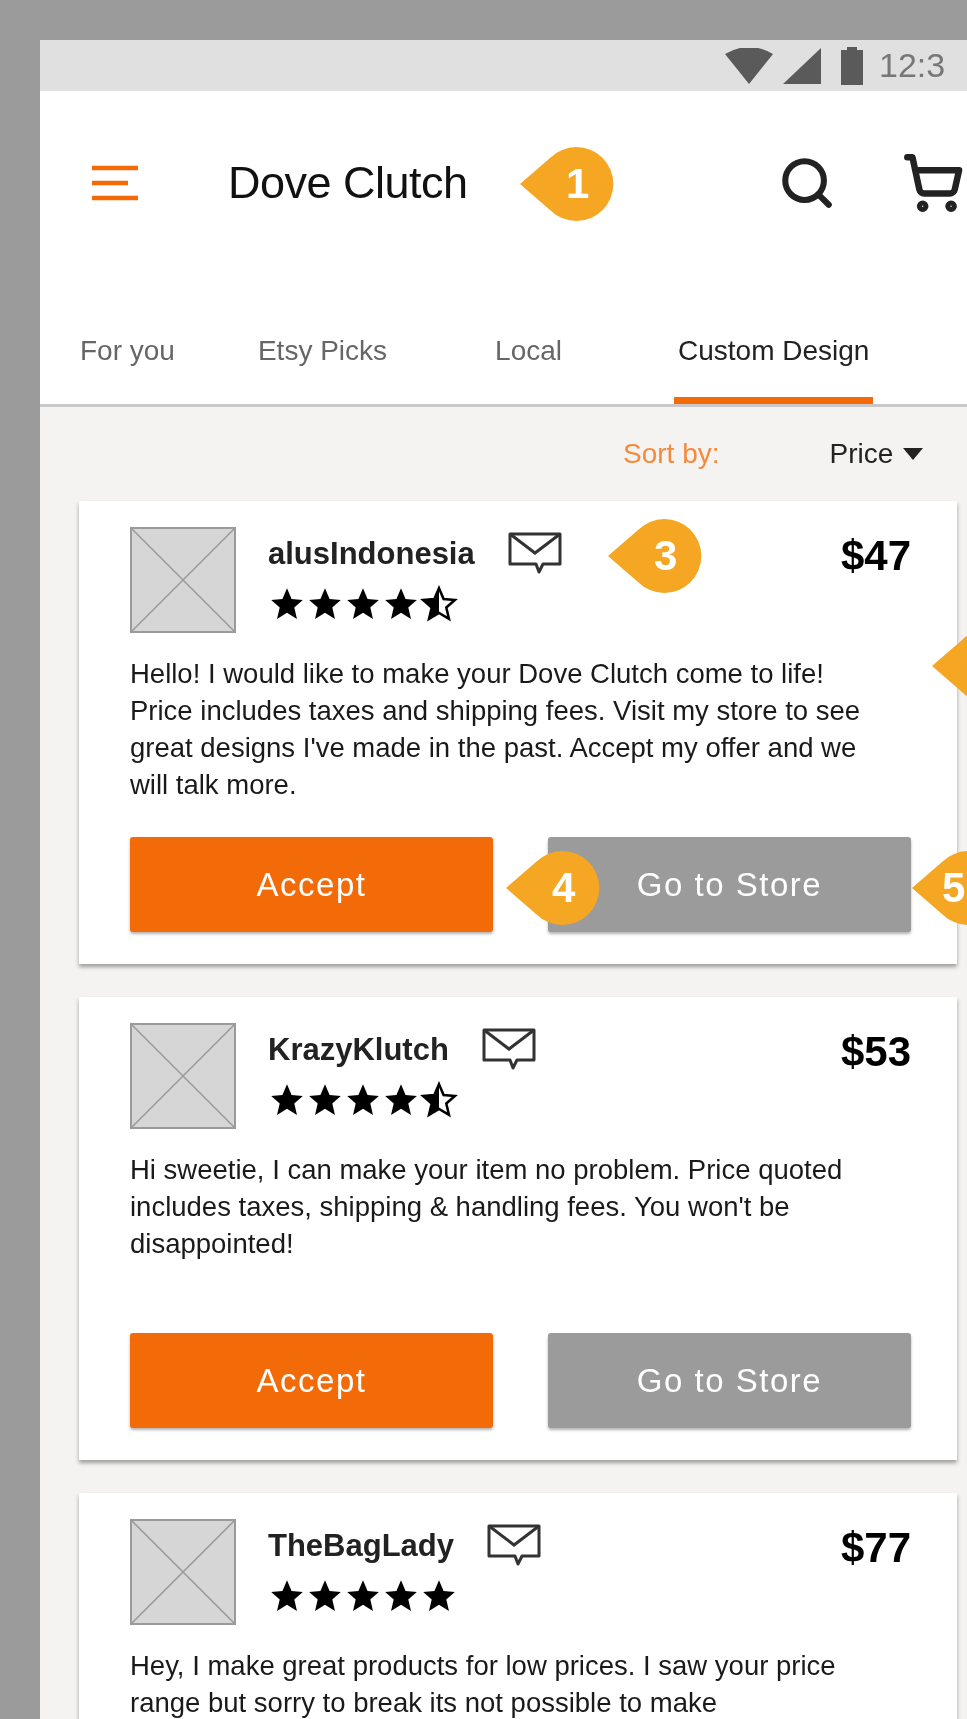 Image resolution: width=967 pixels, height=1719 pixels. I want to click on offer-message: Hi sweetie, I can make your item no problem. Price quoted includes taxes, shipping & handling fees. You won't be disappointed!, so click(487, 1207).